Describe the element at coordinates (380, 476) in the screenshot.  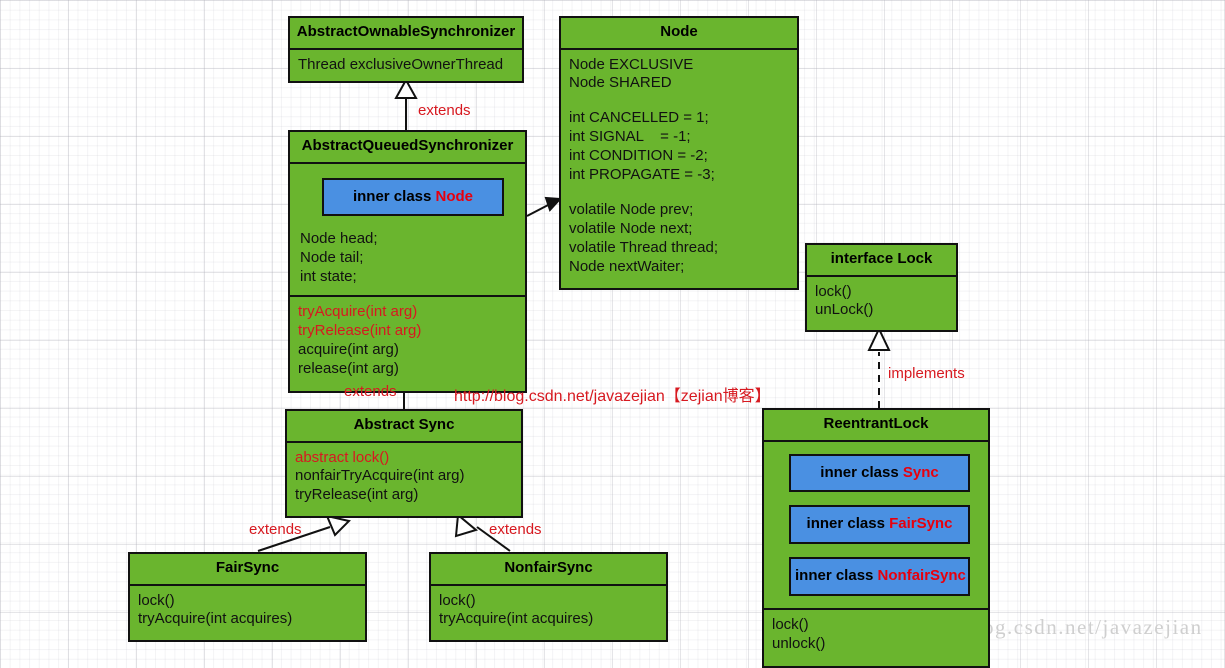
I see `method-row: nonfairTryAcquire(int arg)` at that location.